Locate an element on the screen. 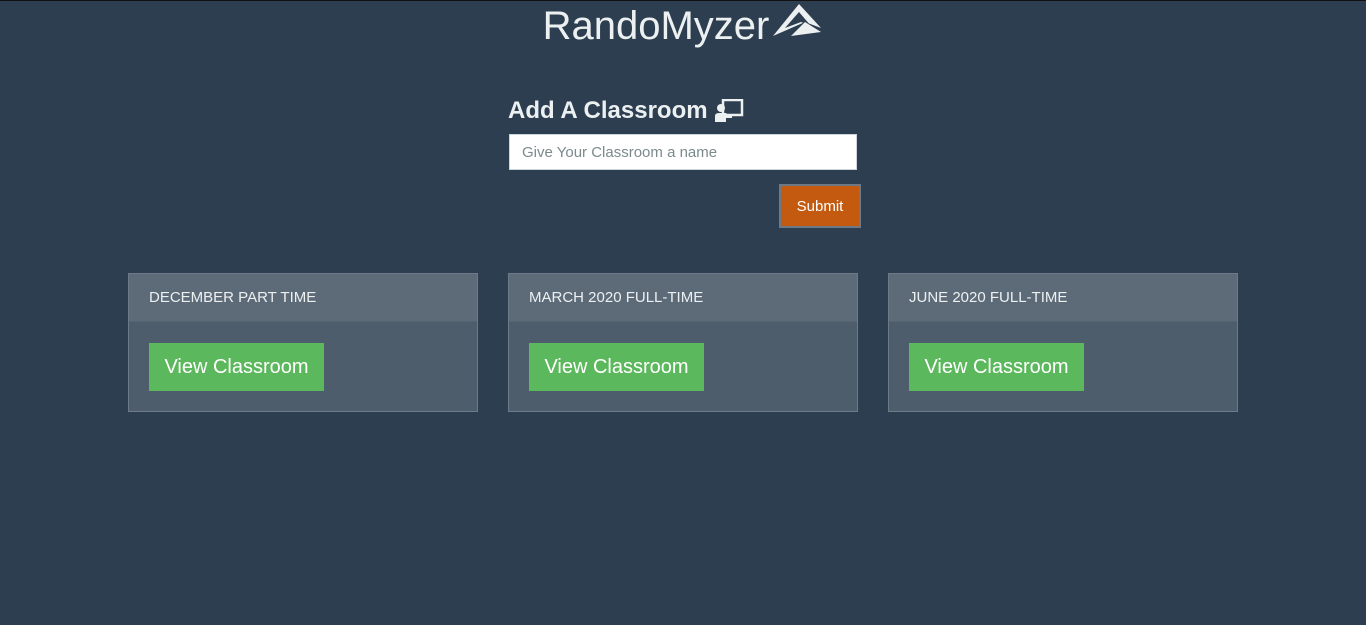 The width and height of the screenshot is (1366, 625). form-title: Add A Classroom is located at coordinates (684, 111).